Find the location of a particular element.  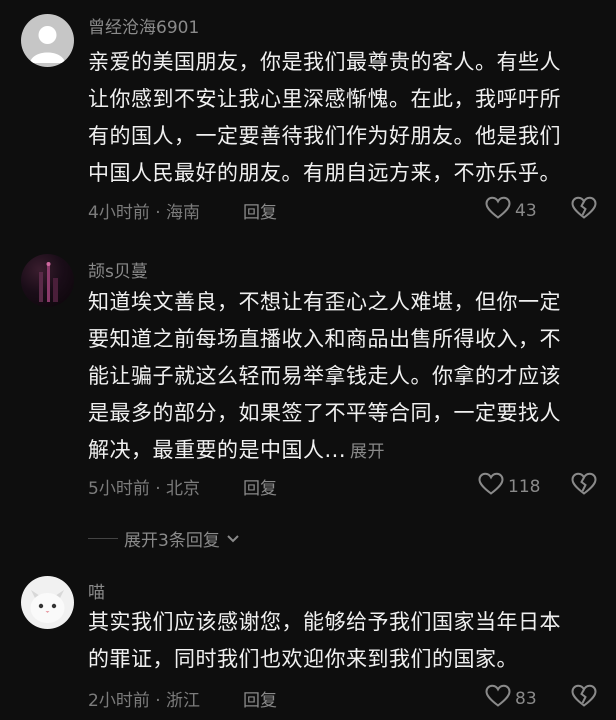

like-count: 43 is located at coordinates (526, 210).